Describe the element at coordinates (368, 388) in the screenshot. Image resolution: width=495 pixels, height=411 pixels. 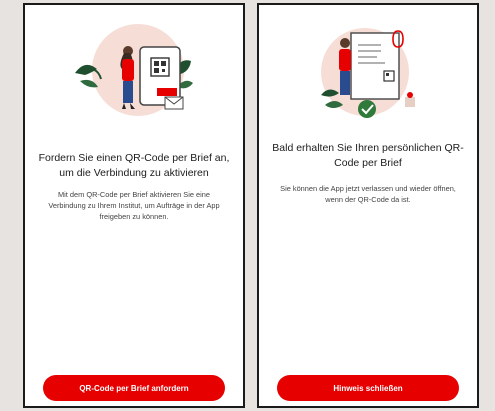
I see `close-notice-button: Hinweis schließen` at that location.